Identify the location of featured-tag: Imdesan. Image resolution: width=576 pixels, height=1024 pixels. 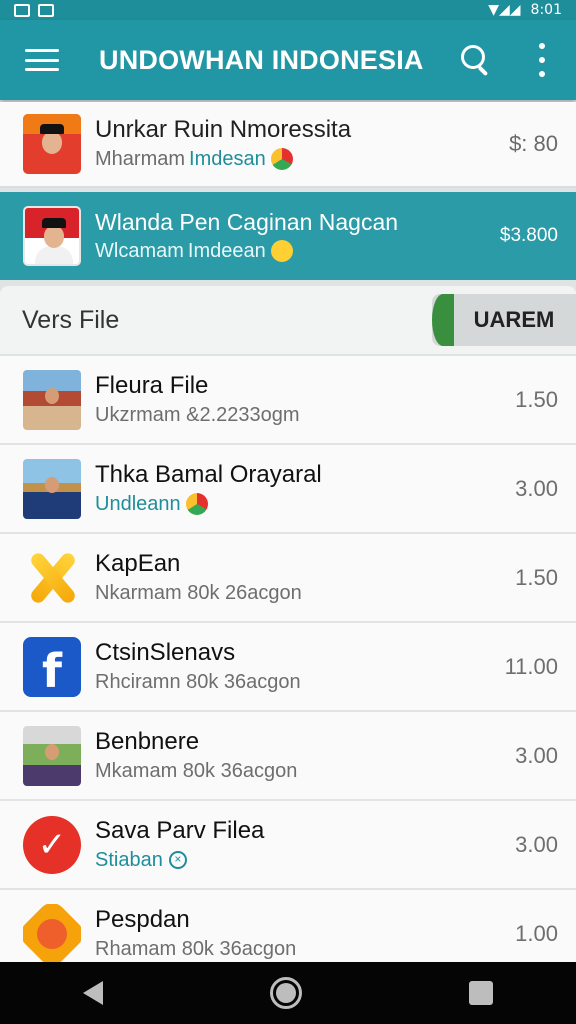
(227, 159).